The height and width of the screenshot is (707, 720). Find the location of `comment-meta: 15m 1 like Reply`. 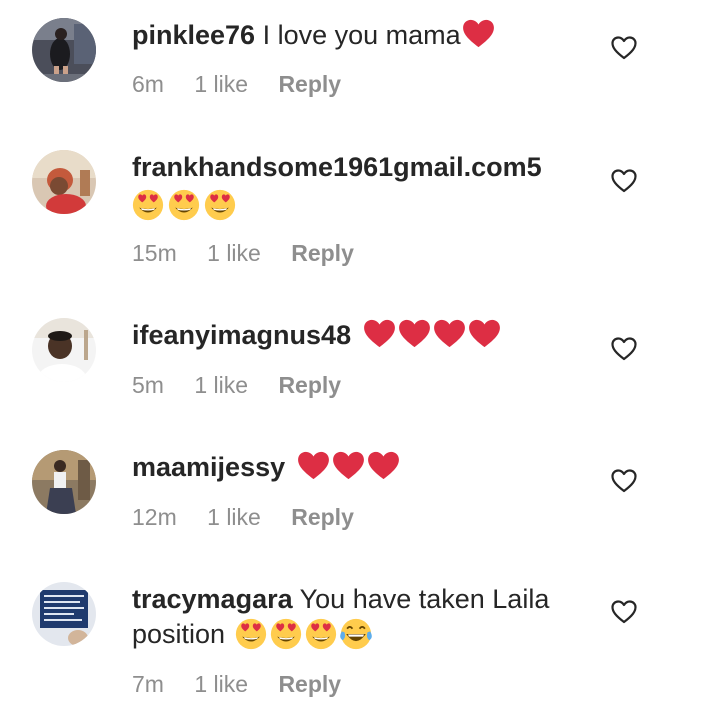

comment-meta: 15m 1 like Reply is located at coordinates (243, 253).